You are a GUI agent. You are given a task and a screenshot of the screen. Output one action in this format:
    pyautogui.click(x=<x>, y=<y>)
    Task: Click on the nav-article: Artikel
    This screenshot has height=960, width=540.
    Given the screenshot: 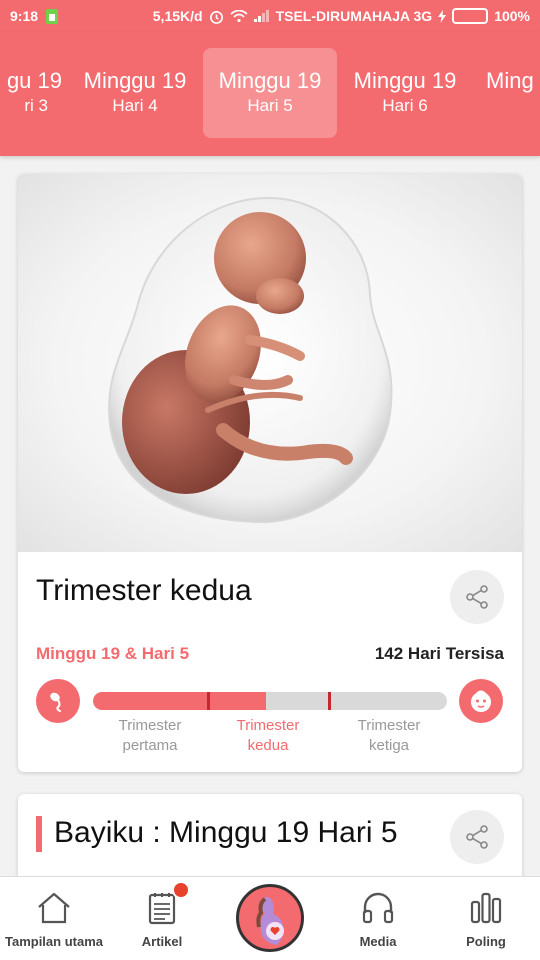 What is the action you would take?
    pyautogui.click(x=162, y=918)
    